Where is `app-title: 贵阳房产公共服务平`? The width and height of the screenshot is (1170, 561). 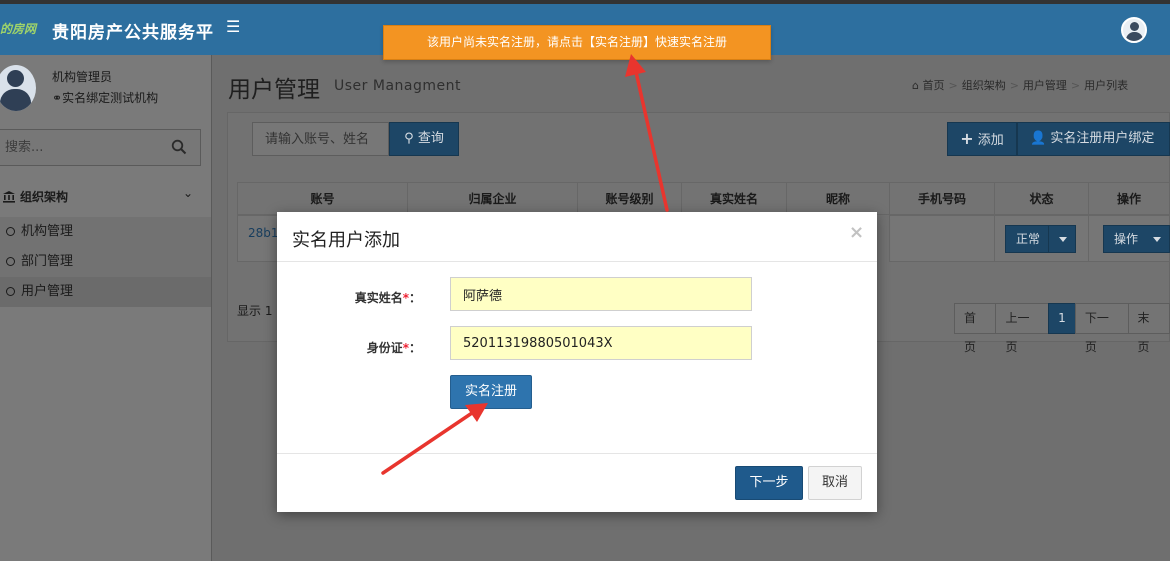 app-title: 贵阳房产公共服务平 is located at coordinates (133, 33).